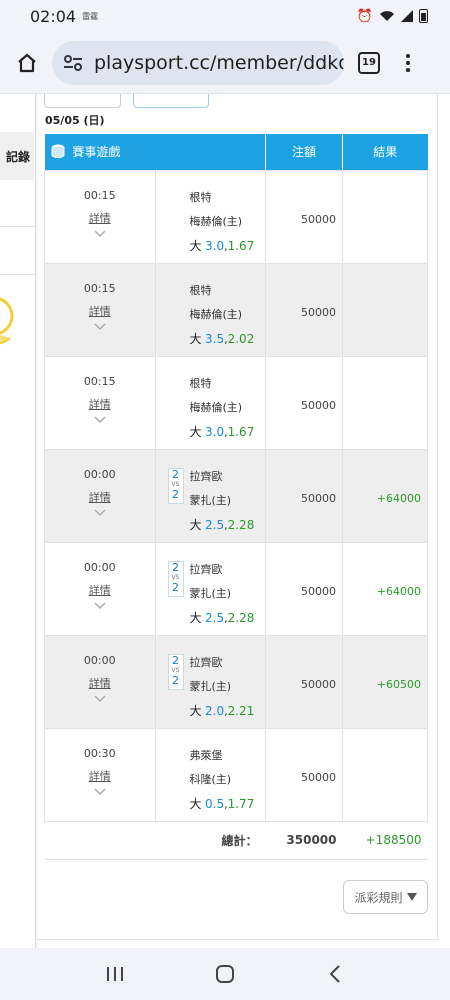 This screenshot has height=1000, width=450. What do you see at coordinates (210, 216) in the screenshot?
I see `cell-match: 根特 梅赫倫(主) 大 3.0,1.67` at bounding box center [210, 216].